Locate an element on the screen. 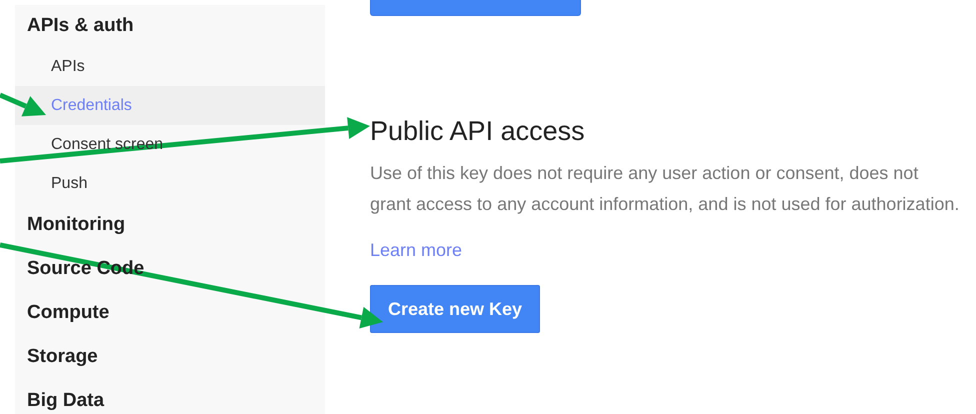 The height and width of the screenshot is (414, 976). create-key-button: Create new Key is located at coordinates (455, 309).